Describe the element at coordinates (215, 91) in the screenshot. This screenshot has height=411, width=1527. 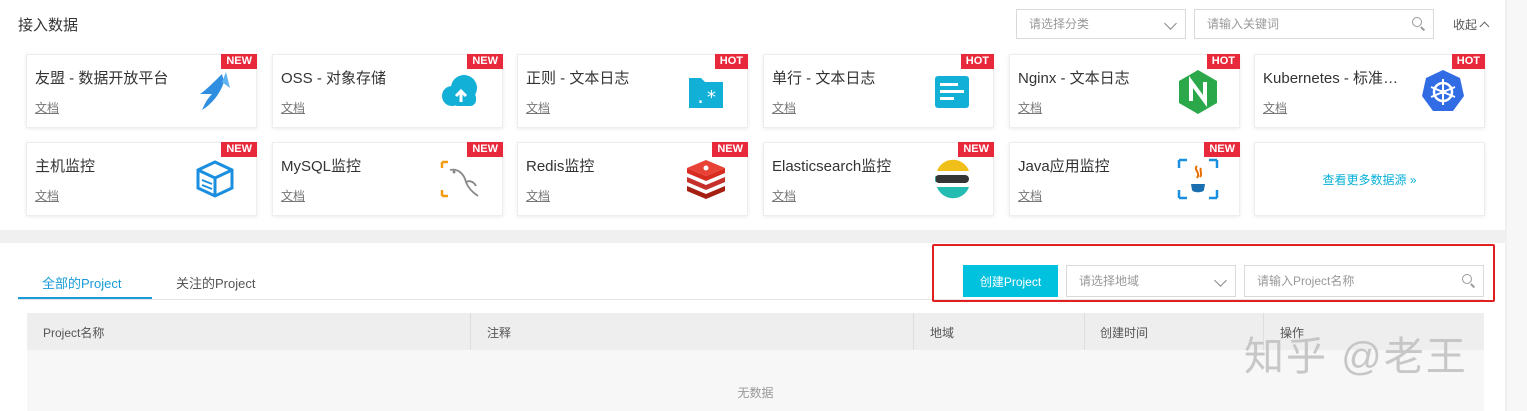
I see `umeng-icon` at that location.